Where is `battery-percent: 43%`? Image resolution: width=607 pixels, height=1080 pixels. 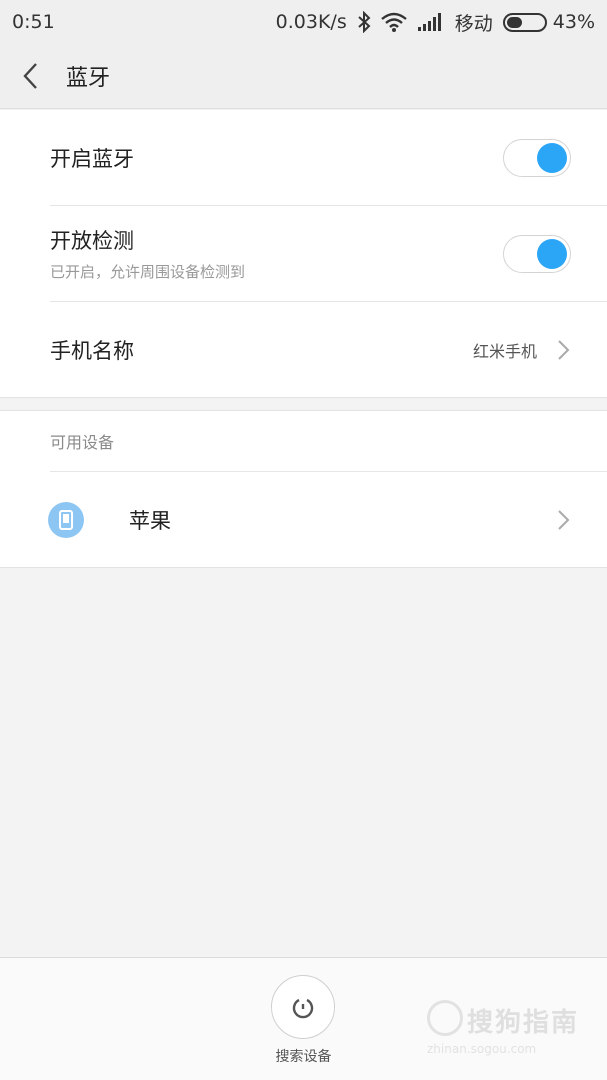
battery-percent: 43% is located at coordinates (573, 22).